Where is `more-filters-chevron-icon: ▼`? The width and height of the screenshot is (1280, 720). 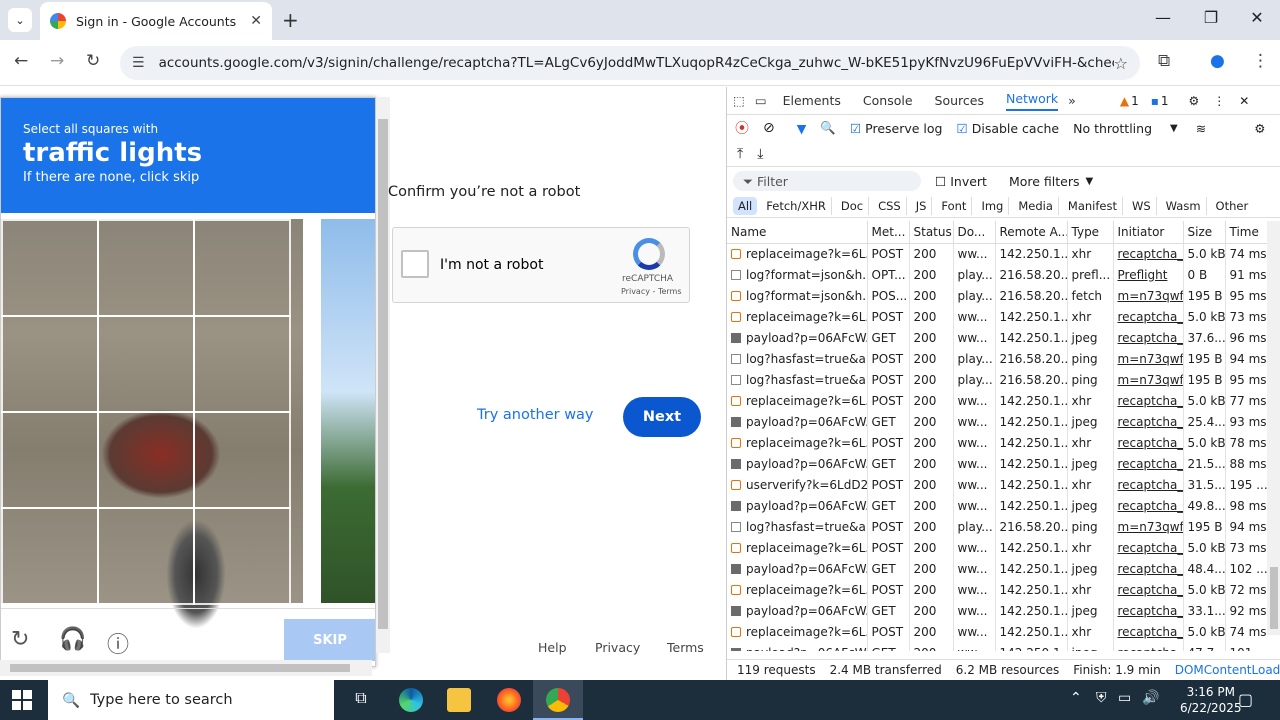
more-filters-chevron-icon: ▼ is located at coordinates (1090, 181).